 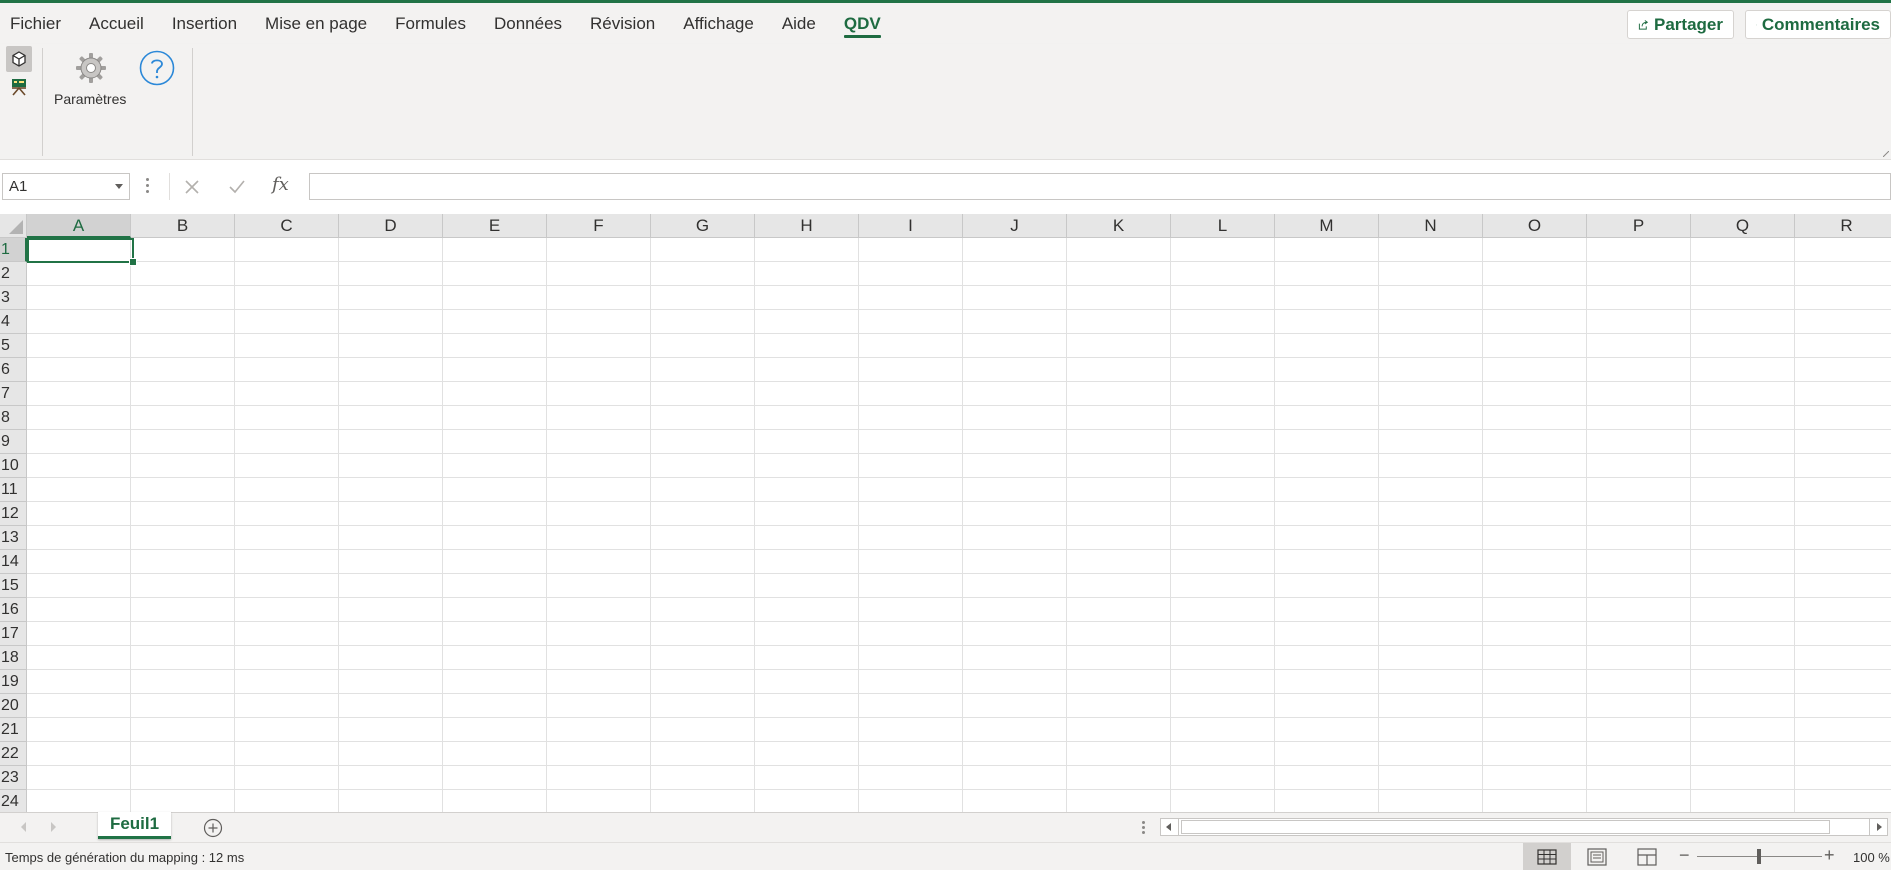 What do you see at coordinates (192, 187) in the screenshot?
I see `cancel-icon` at bounding box center [192, 187].